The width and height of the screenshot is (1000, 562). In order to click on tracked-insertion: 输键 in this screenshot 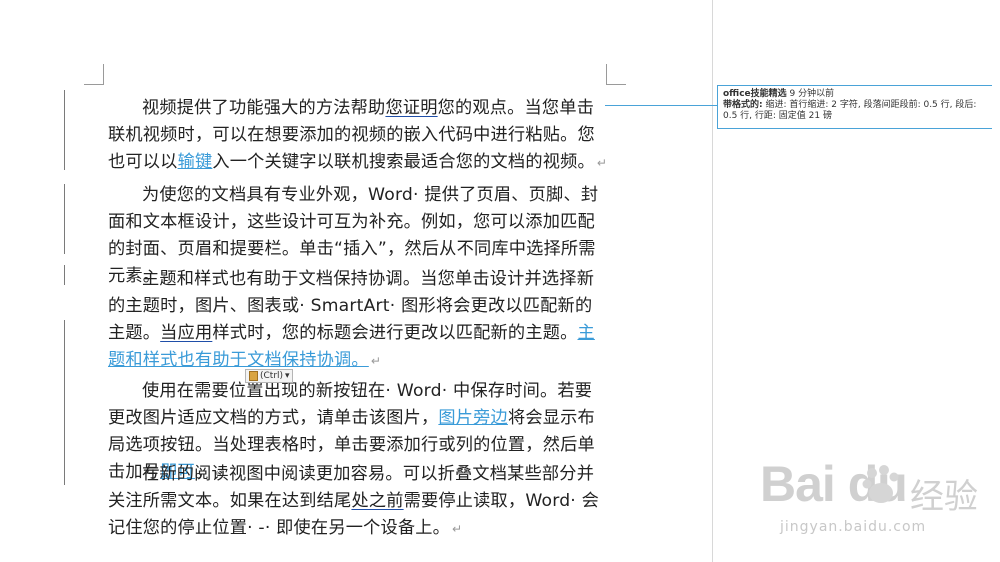, I will do `click(195, 162)`.